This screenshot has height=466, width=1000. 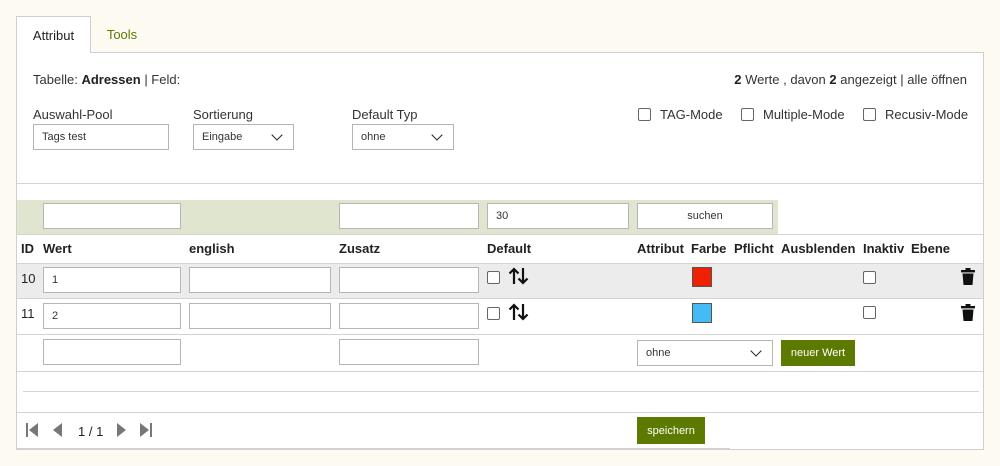 What do you see at coordinates (57, 248) in the screenshot?
I see `col-wert: Wert` at bounding box center [57, 248].